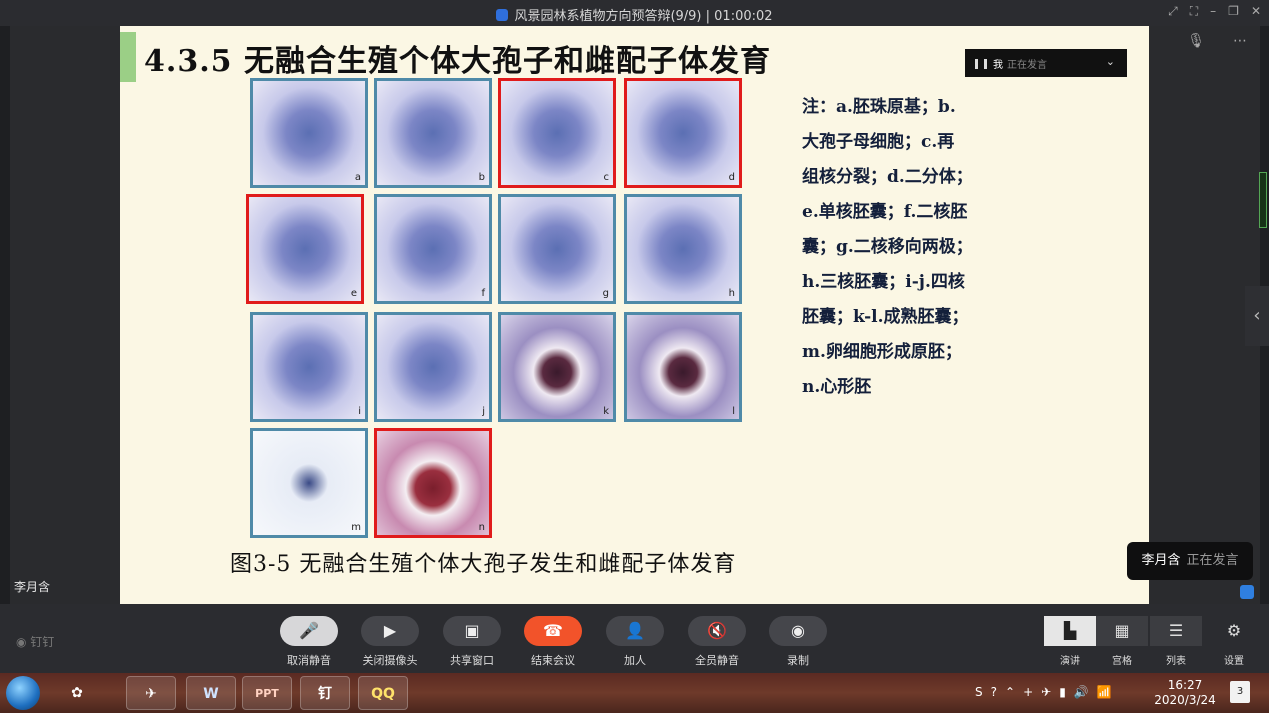  I want to click on view-list: ☰ 列表, so click(1176, 641).